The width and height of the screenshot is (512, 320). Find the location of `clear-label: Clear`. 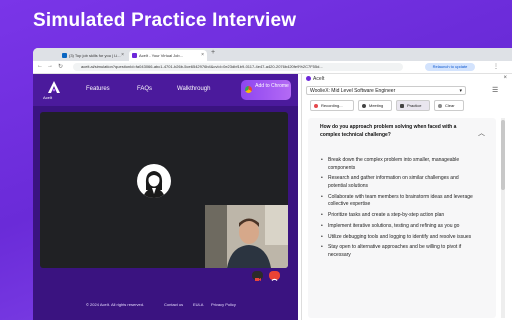

clear-label: Clear is located at coordinates (450, 105).